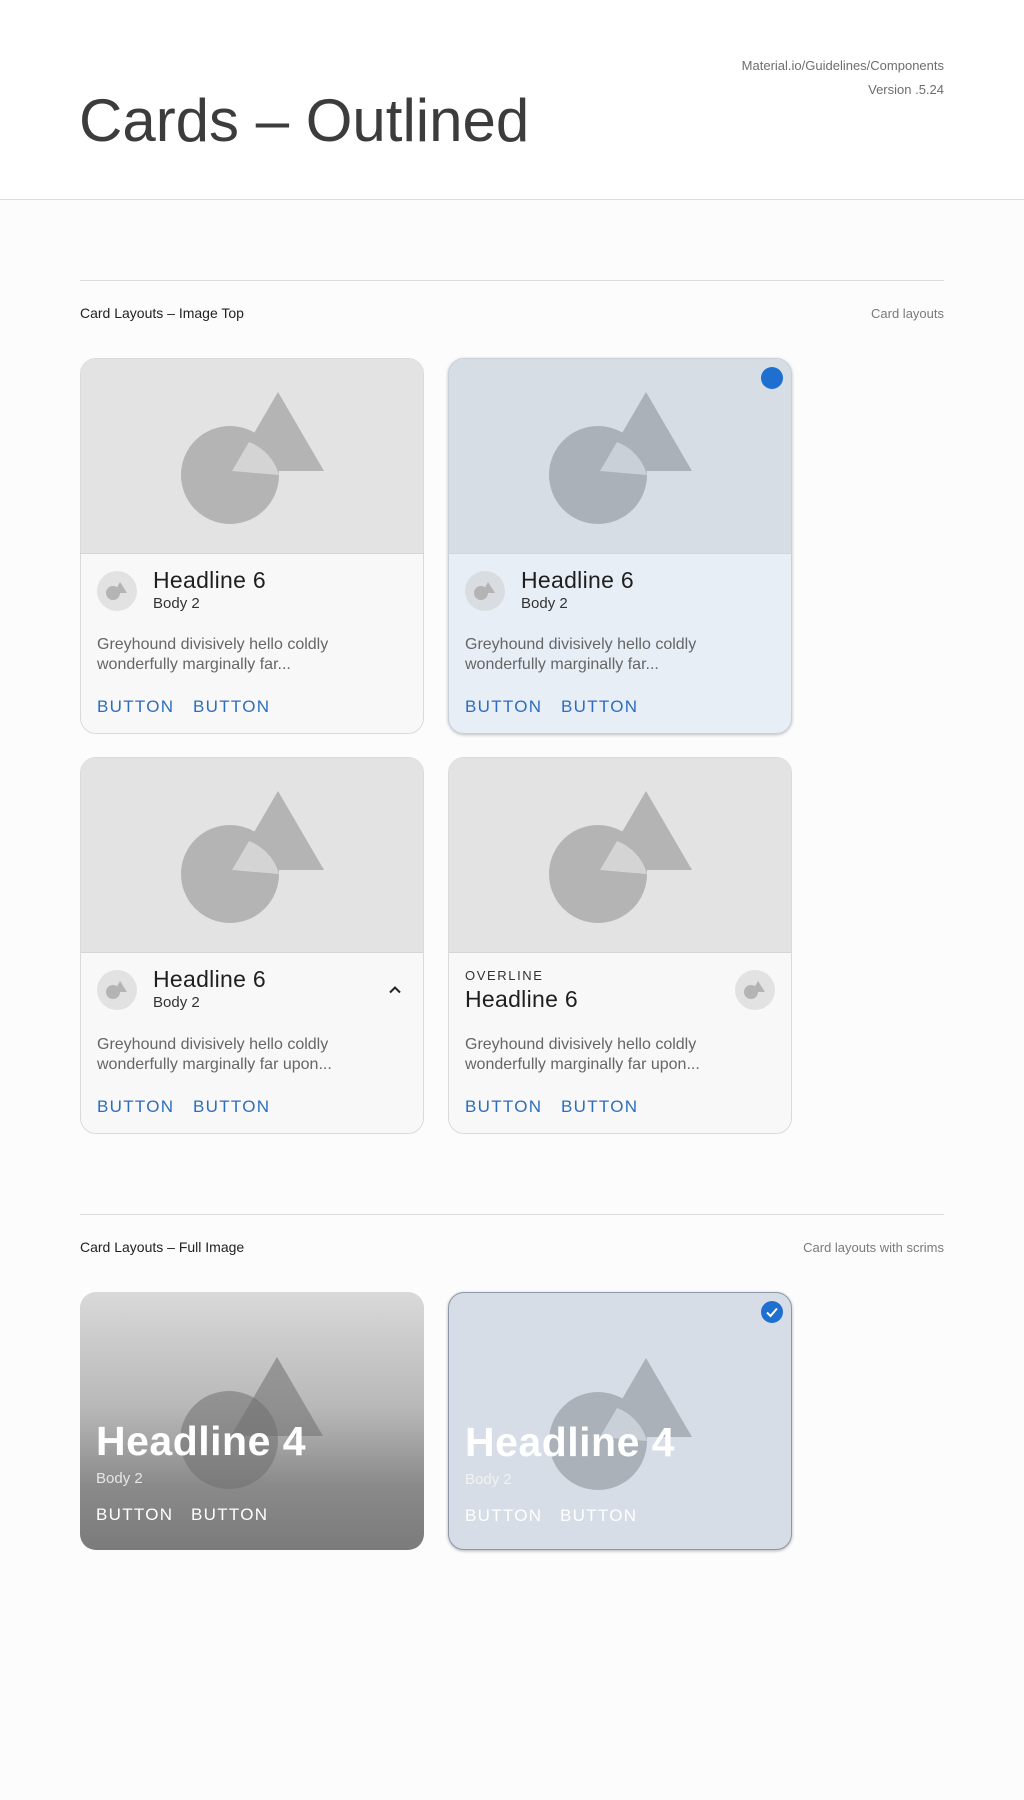 The width and height of the screenshot is (1024, 1800). I want to click on card-full-image-selected: Headline 4 Body 2 BUTTON BUTTON, so click(620, 1421).